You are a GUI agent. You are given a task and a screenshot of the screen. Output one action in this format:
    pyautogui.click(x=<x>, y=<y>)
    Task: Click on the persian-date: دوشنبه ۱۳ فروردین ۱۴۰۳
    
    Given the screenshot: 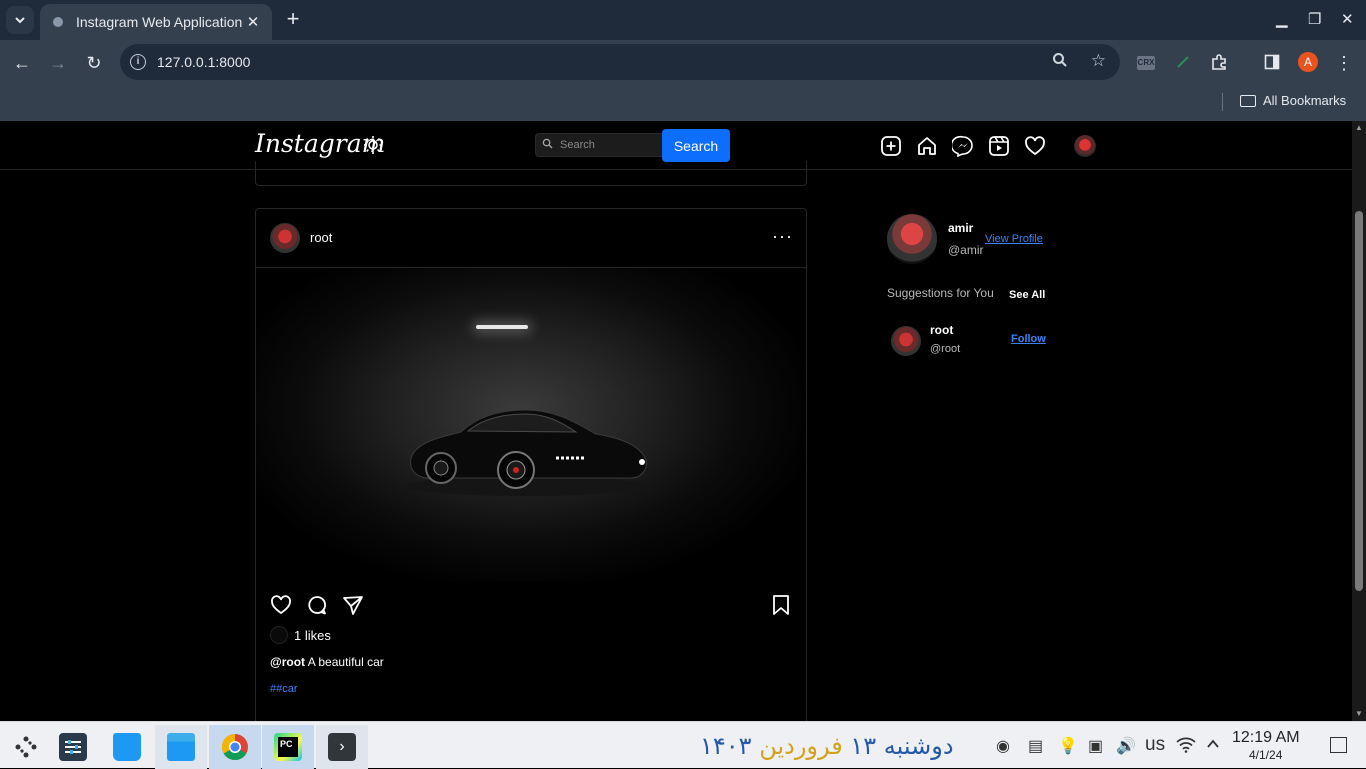 What is the action you would take?
    pyautogui.click(x=827, y=746)
    